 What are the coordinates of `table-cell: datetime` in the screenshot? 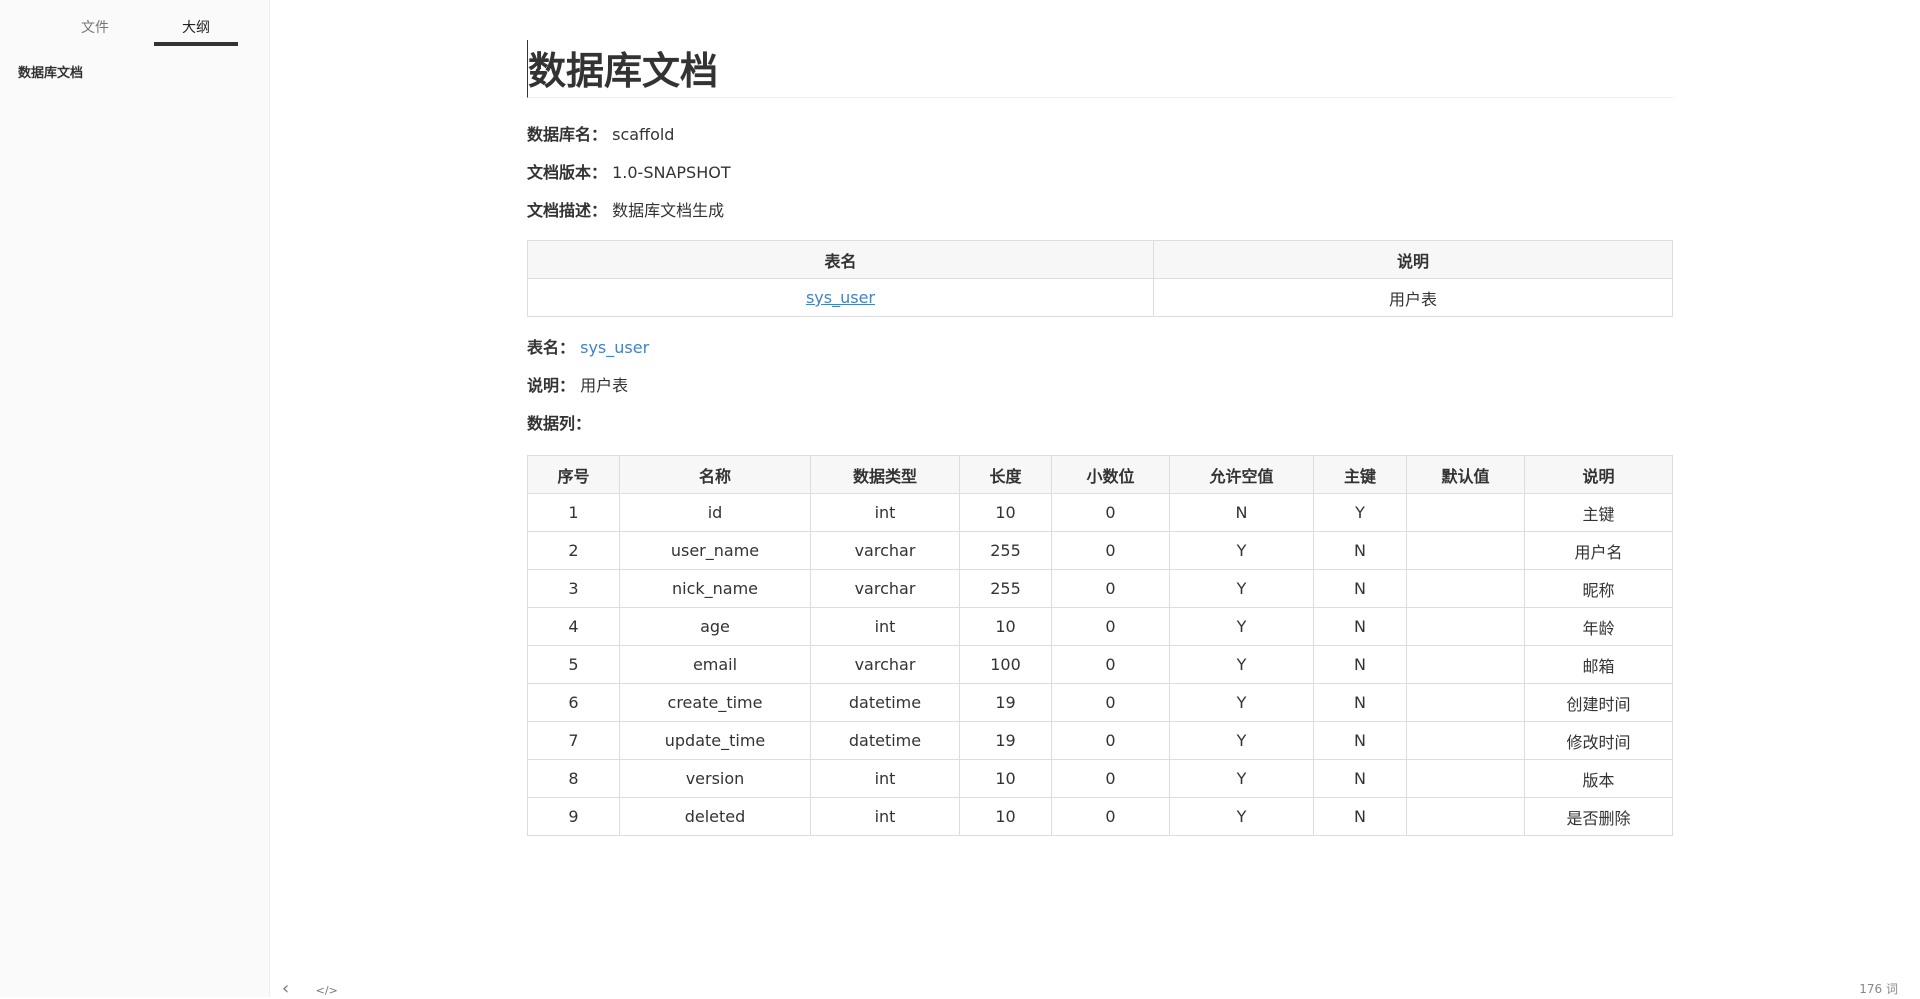 It's located at (885, 702).